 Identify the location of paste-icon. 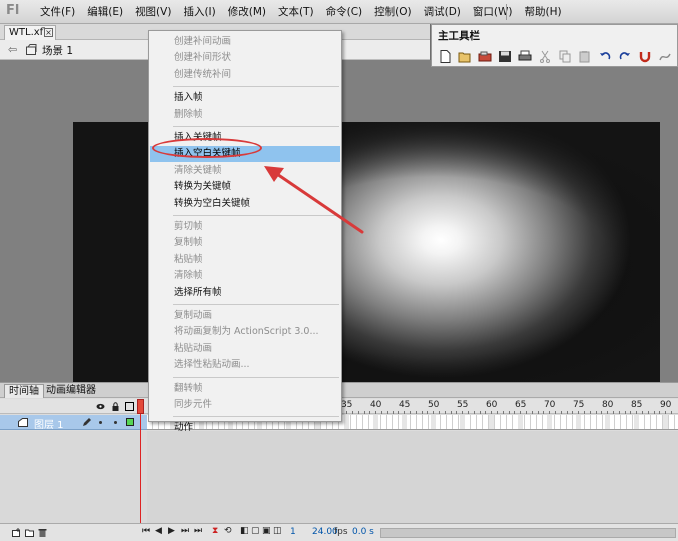
(585, 56).